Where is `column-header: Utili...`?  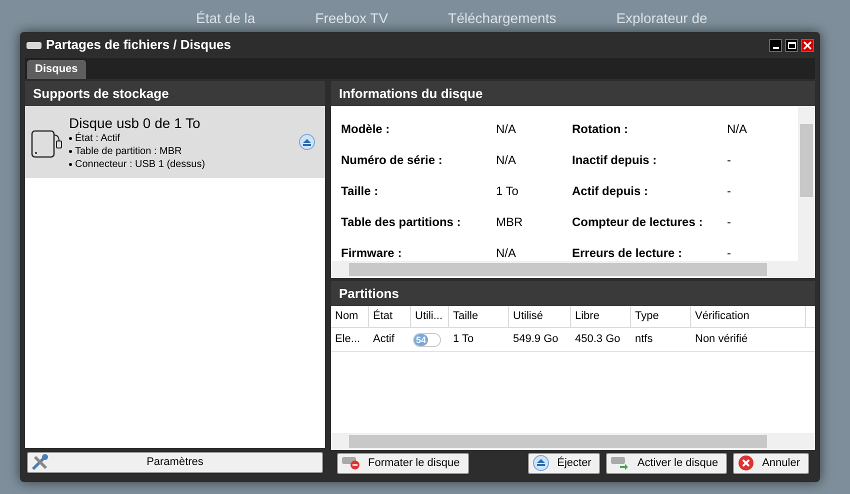 column-header: Utili... is located at coordinates (430, 316).